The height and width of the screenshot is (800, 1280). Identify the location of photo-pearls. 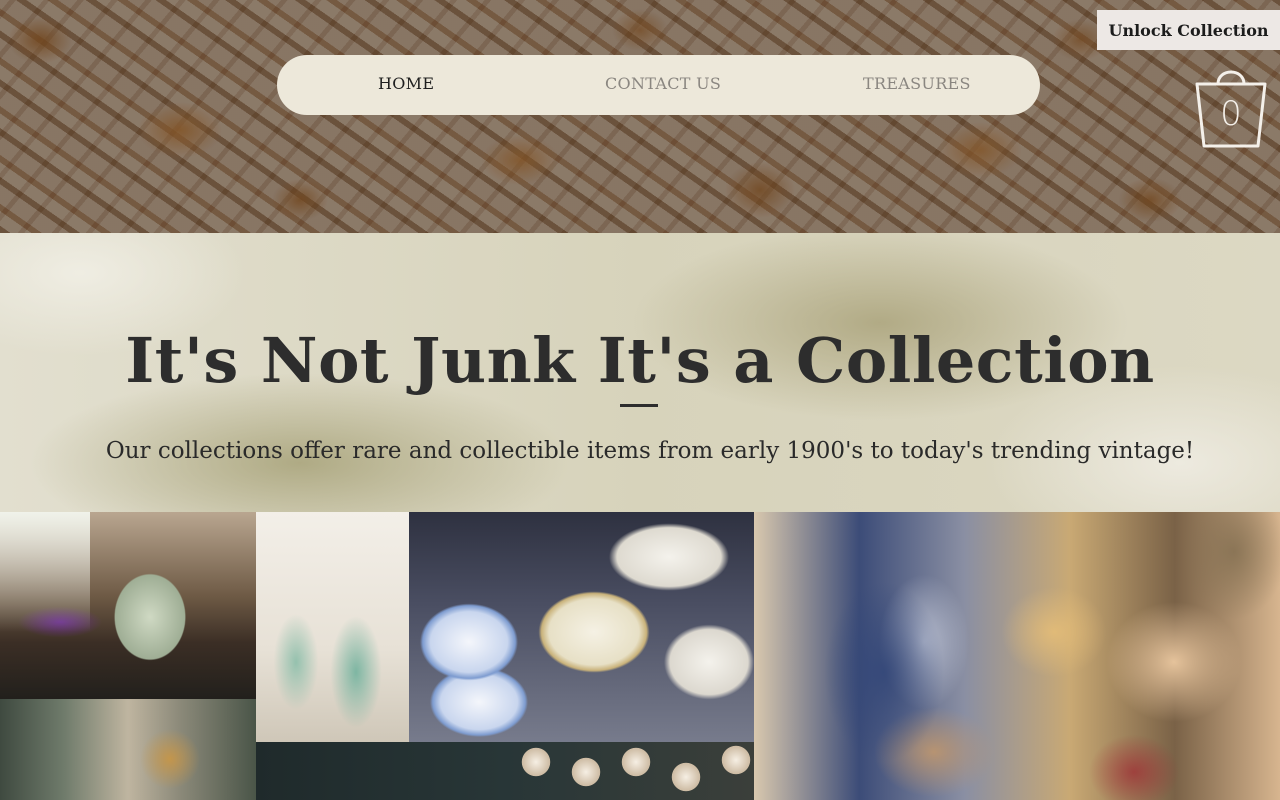
(505, 771).